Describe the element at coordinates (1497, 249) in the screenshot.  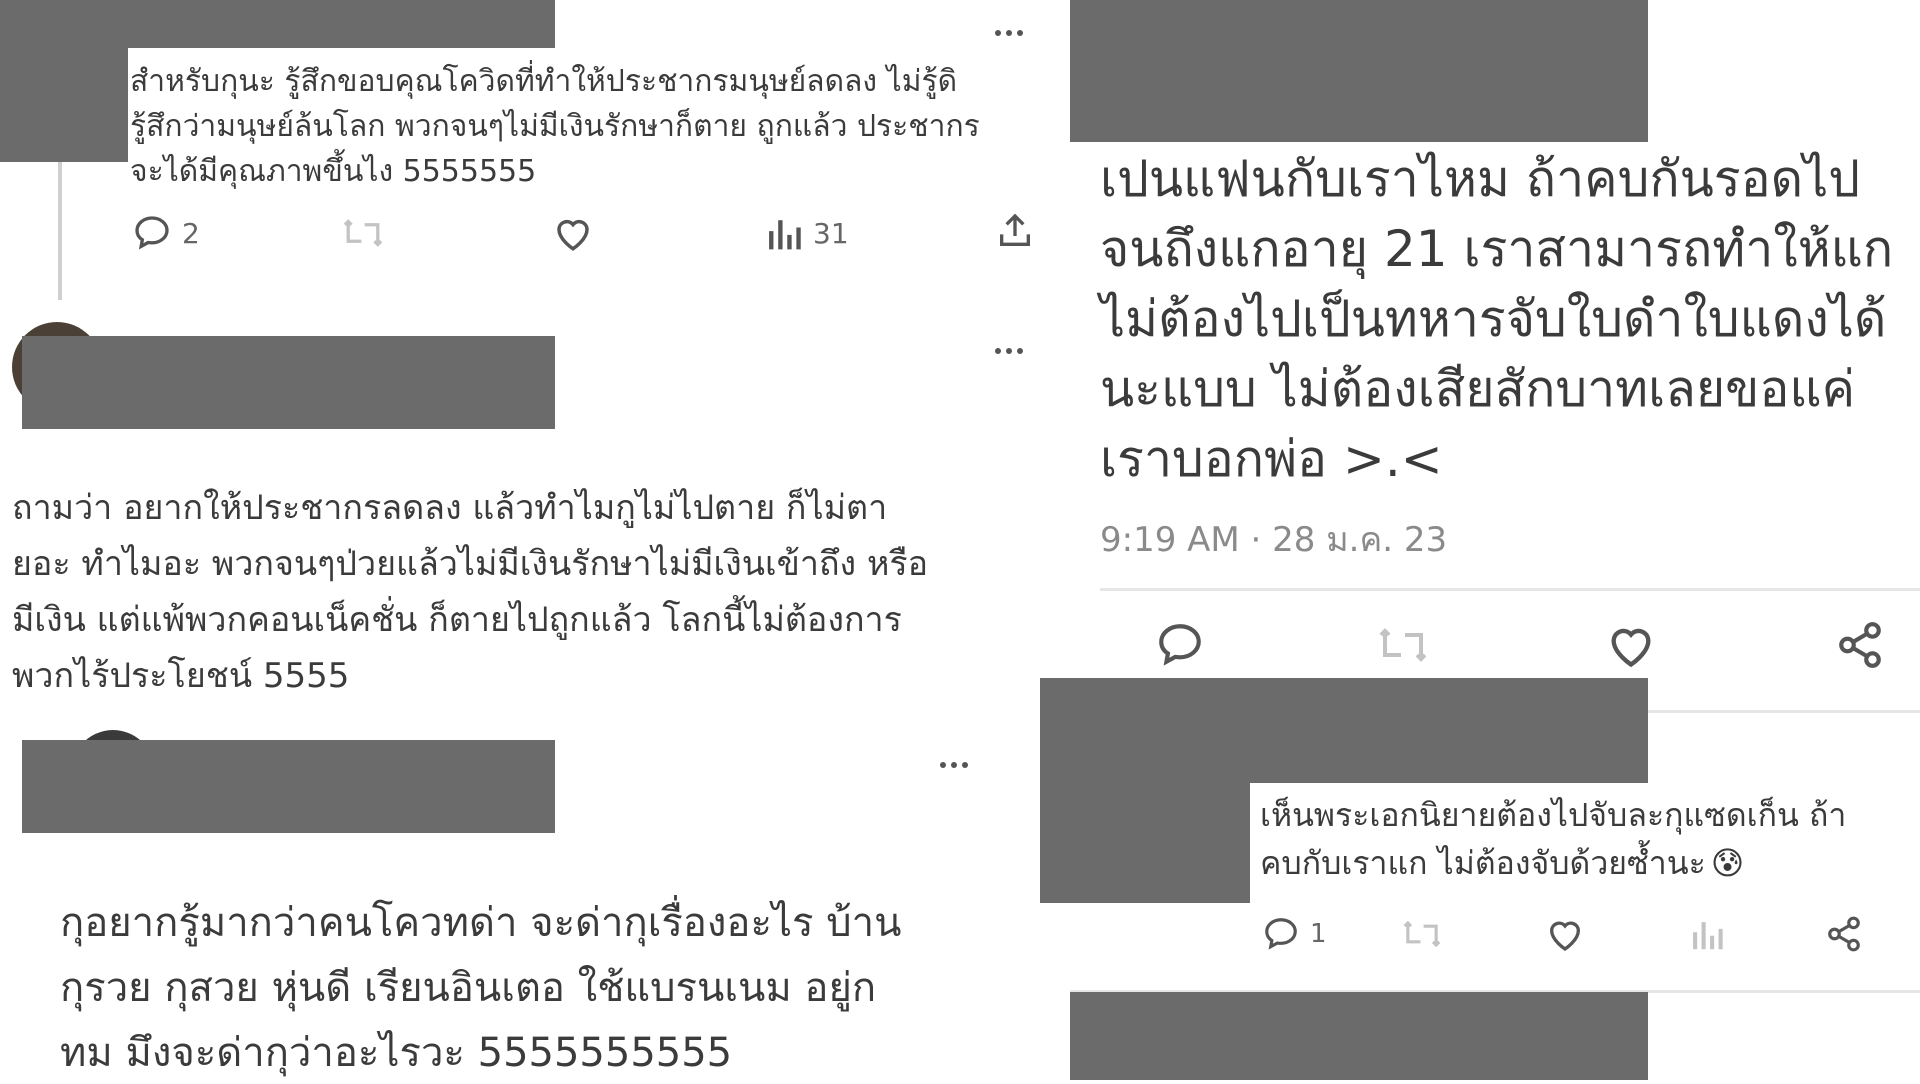
I see `tweet-4-text-line-2: จนถึงแกอายุ 21 เราสามารถทำให้แก` at that location.